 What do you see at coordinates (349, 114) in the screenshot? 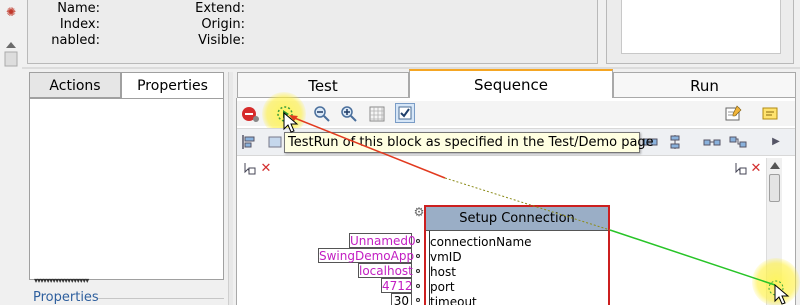
I see `zoom-in-icon` at bounding box center [349, 114].